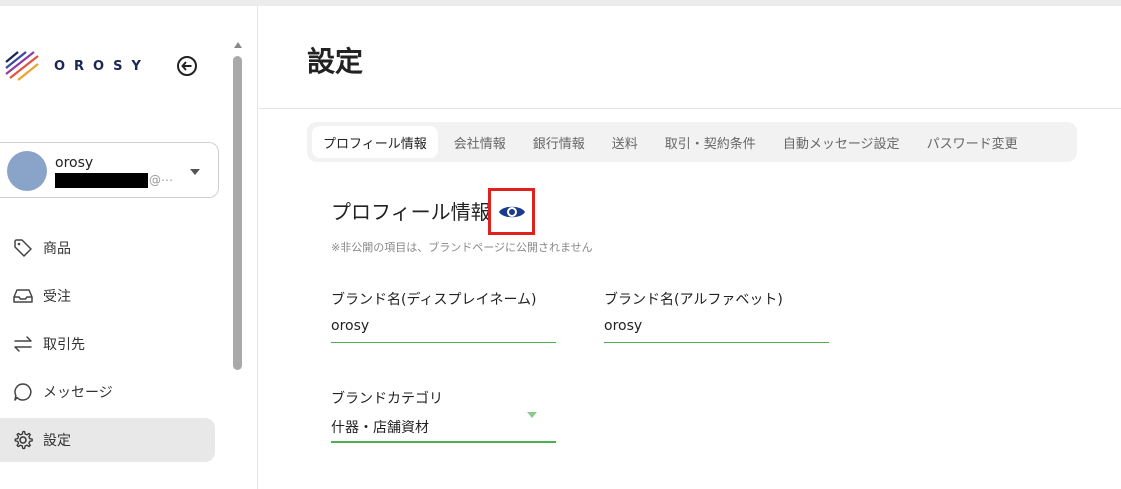 This screenshot has height=489, width=1121. Describe the element at coordinates (710, 142) in the screenshot. I see `tab-terms: 取引・契約条件` at that location.